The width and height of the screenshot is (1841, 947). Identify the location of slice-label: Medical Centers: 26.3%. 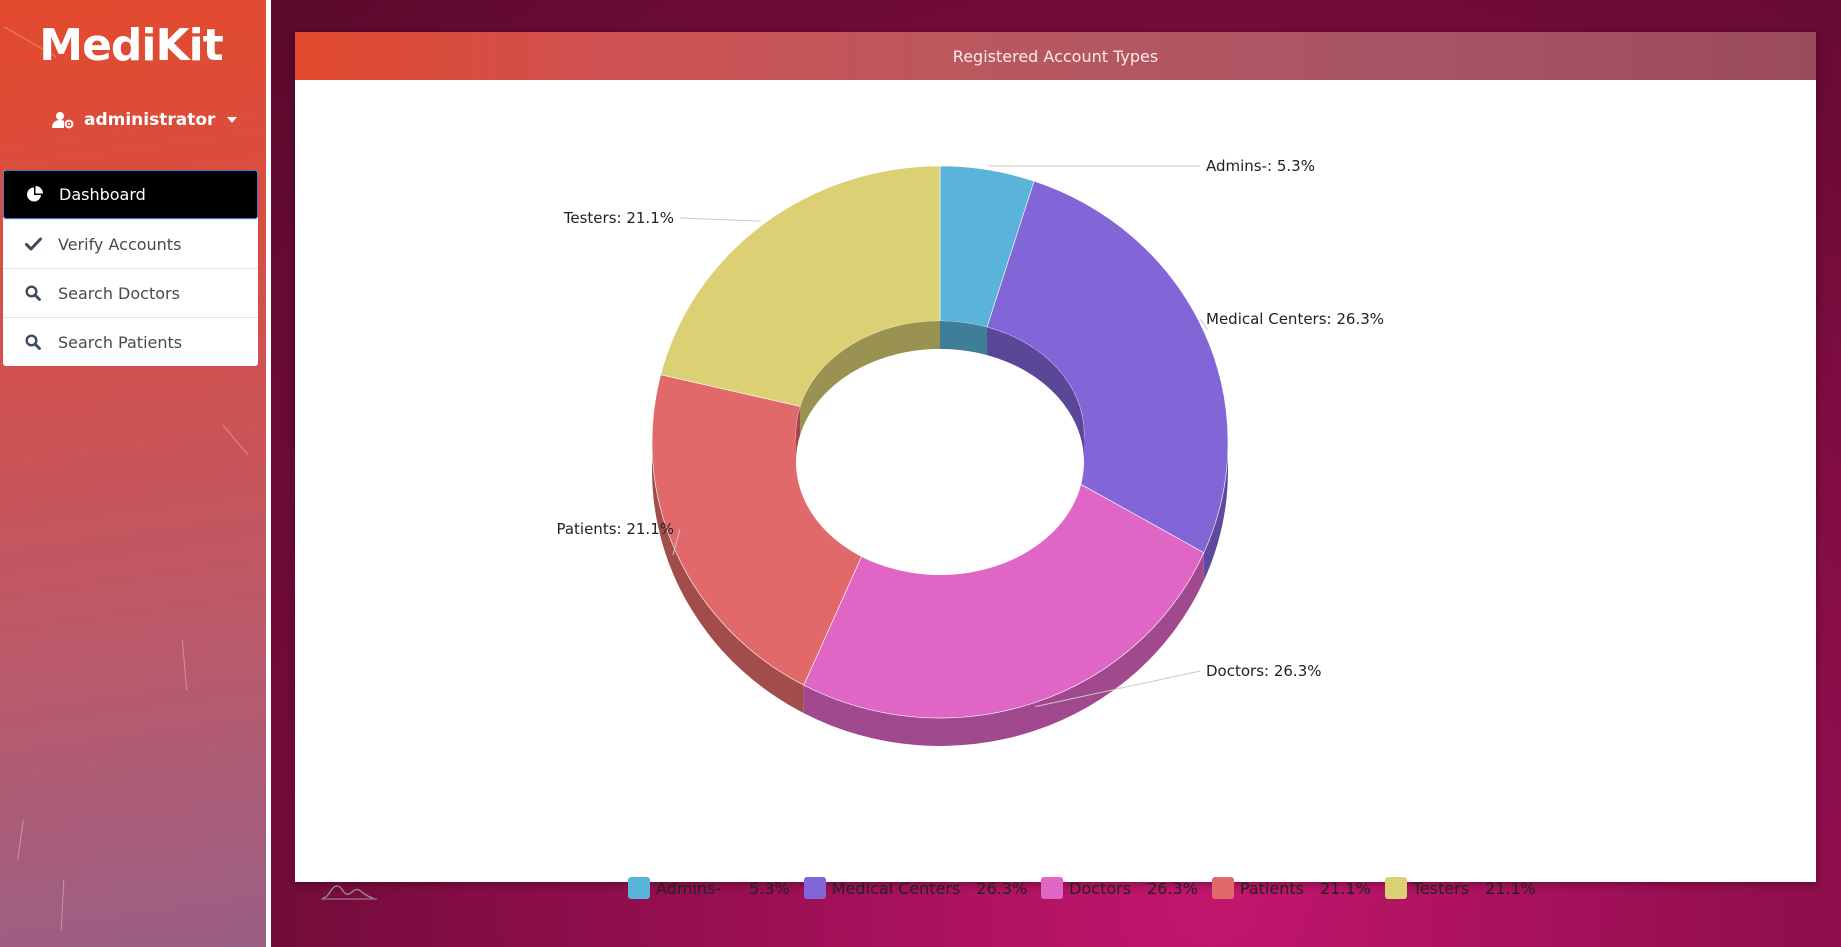
(1295, 319).